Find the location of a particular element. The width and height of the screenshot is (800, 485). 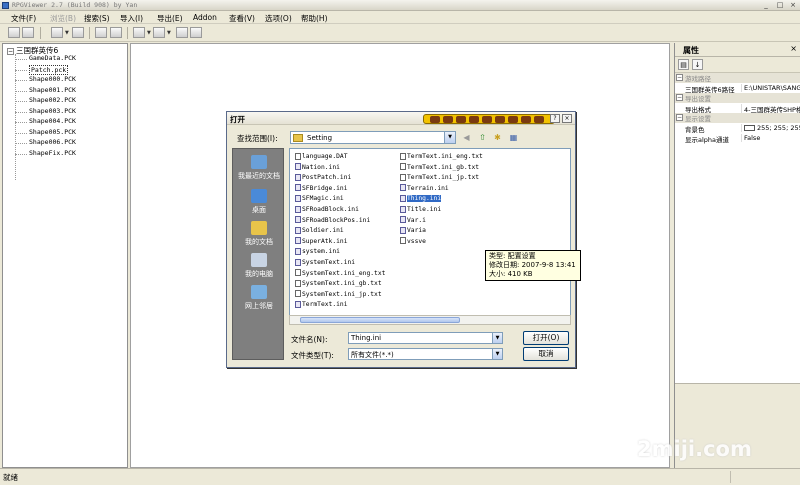

resize-grip is located at coordinates (765, 477).